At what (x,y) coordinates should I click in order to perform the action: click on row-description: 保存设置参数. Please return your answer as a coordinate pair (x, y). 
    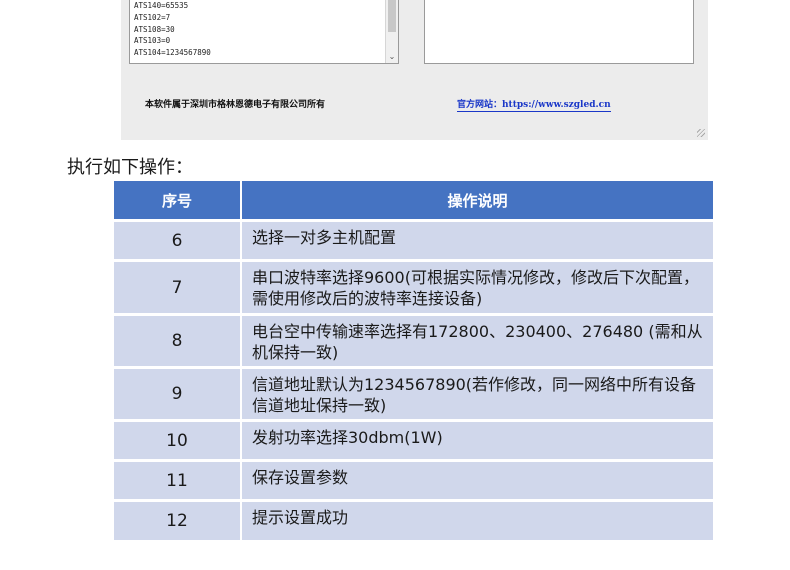
    Looking at the image, I should click on (300, 477).